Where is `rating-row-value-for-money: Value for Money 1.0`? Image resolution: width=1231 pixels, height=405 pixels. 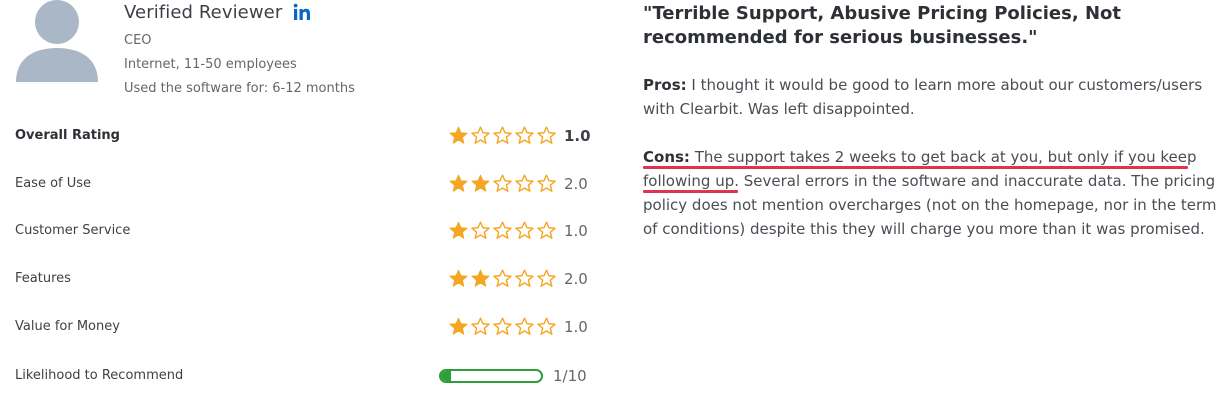
rating-row-value-for-money: Value for Money 1.0 is located at coordinates (300, 328).